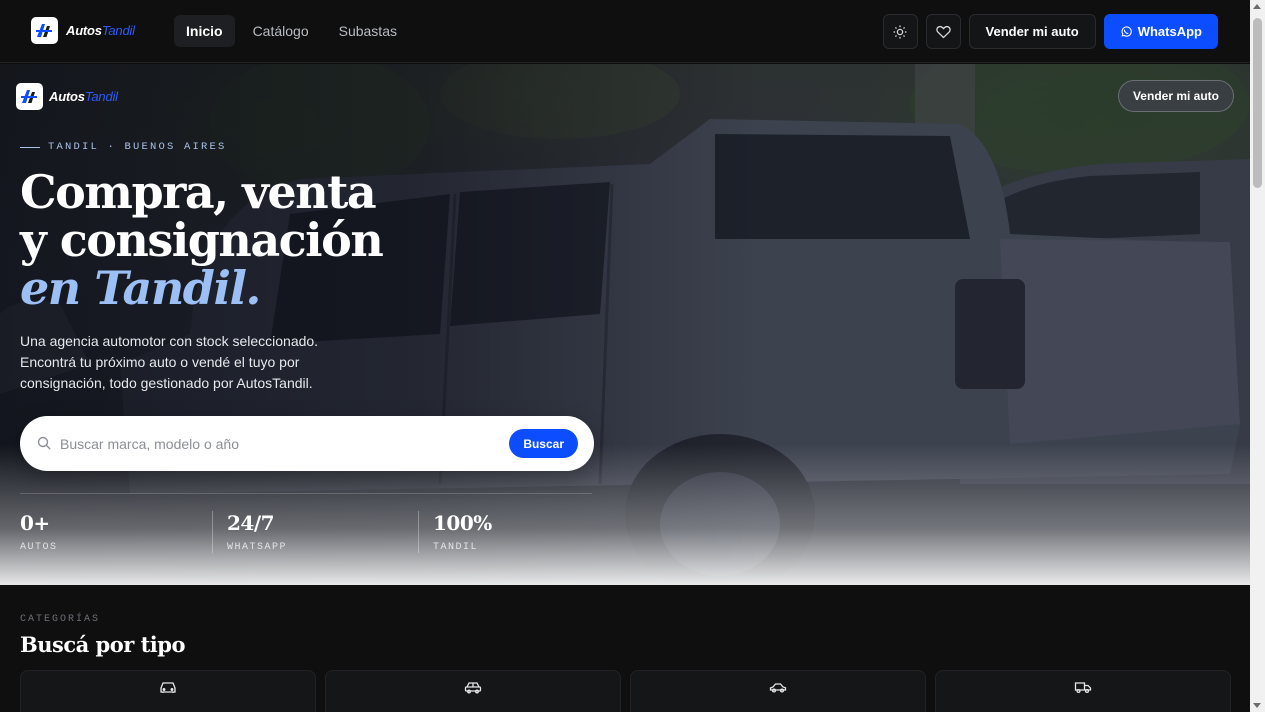 The image size is (1265, 712). I want to click on nav-link-catalogo: Catálogo, so click(281, 31).